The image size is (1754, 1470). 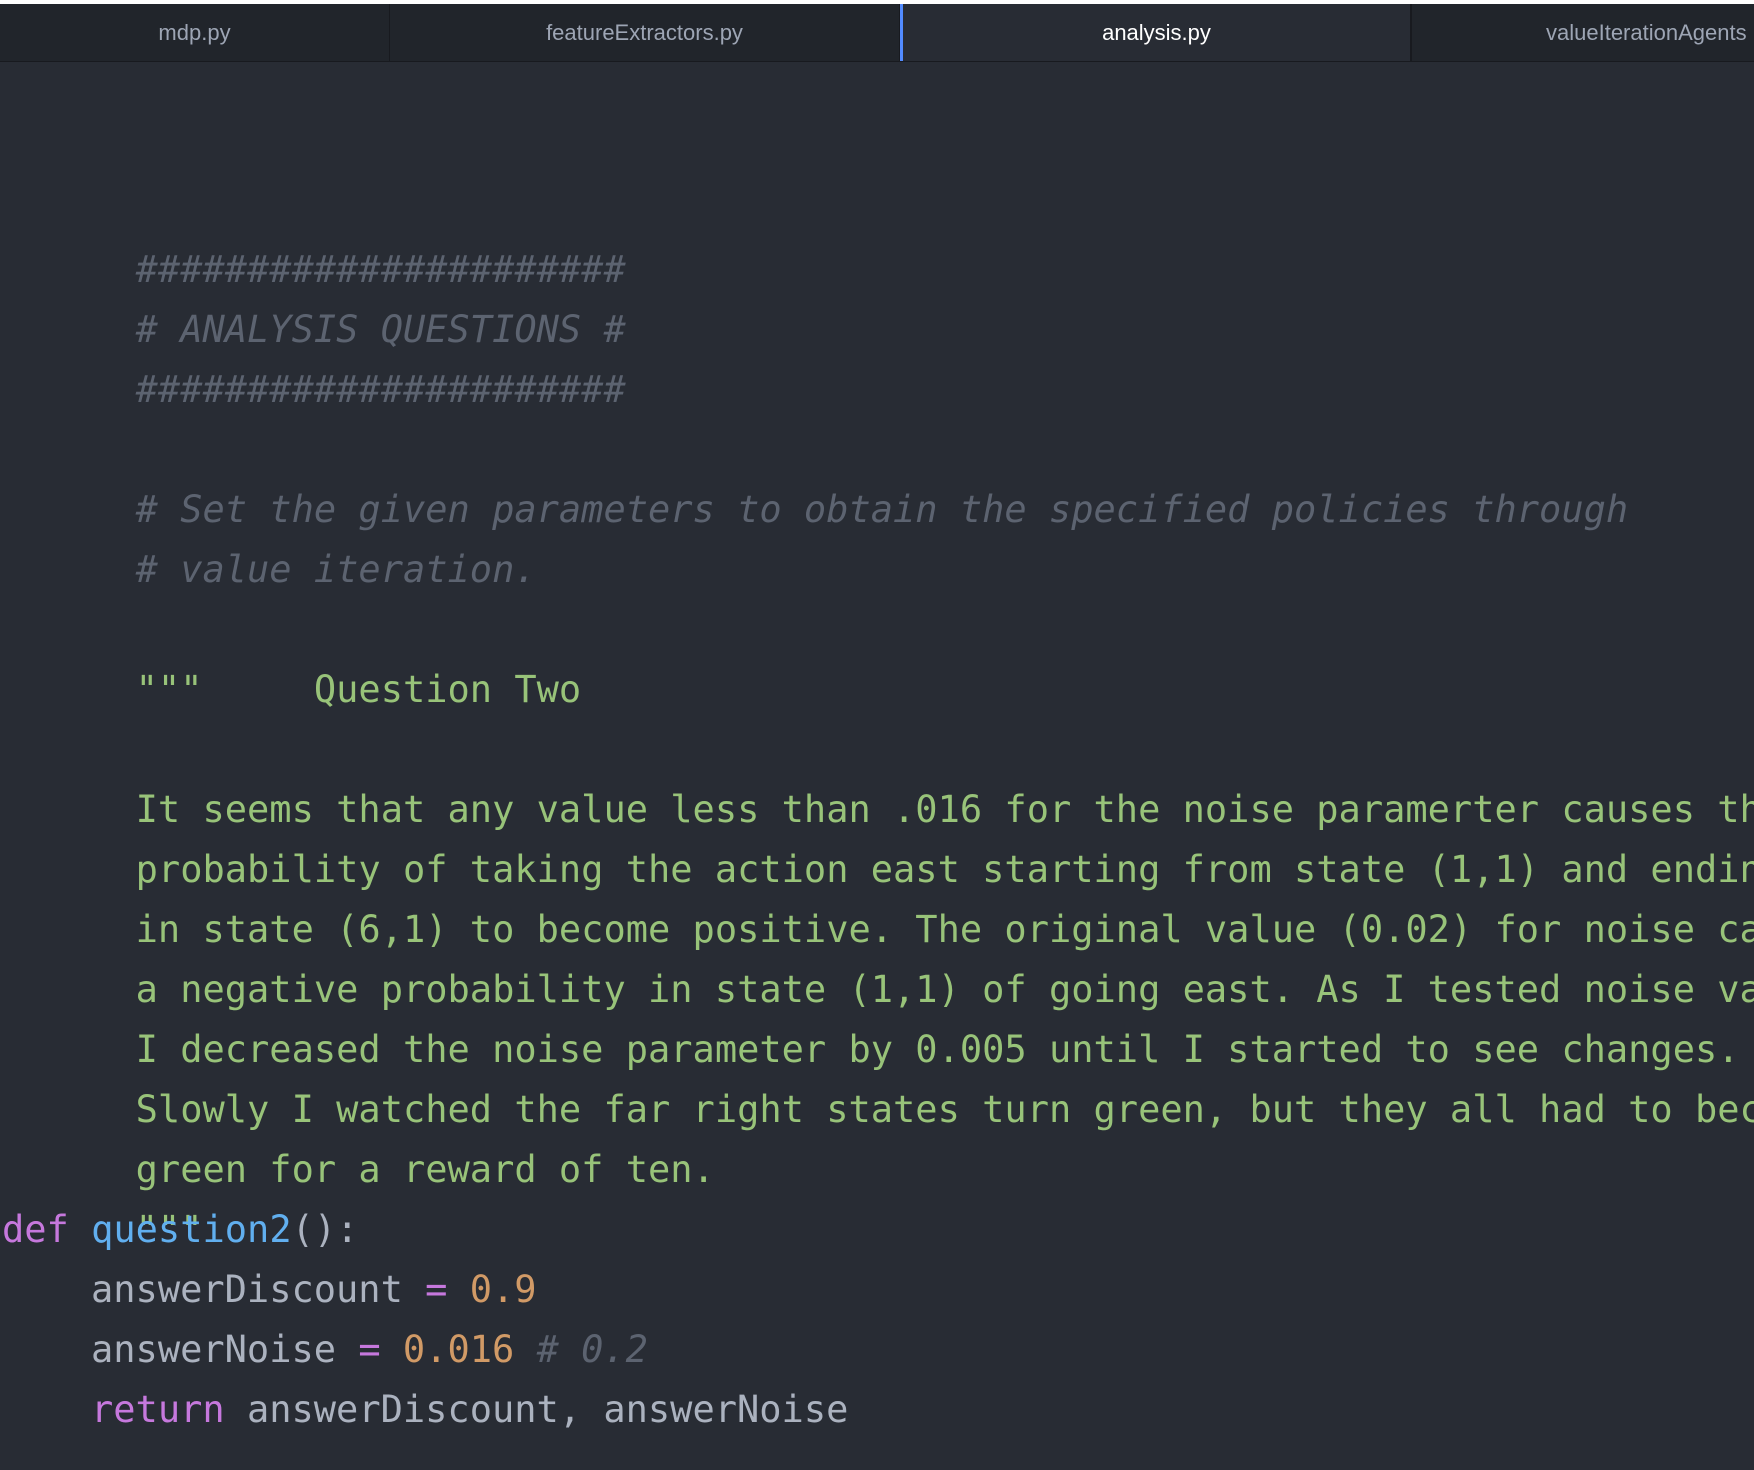 What do you see at coordinates (592, 1349) in the screenshot?
I see `noise-inline-comment: # 0.2` at bounding box center [592, 1349].